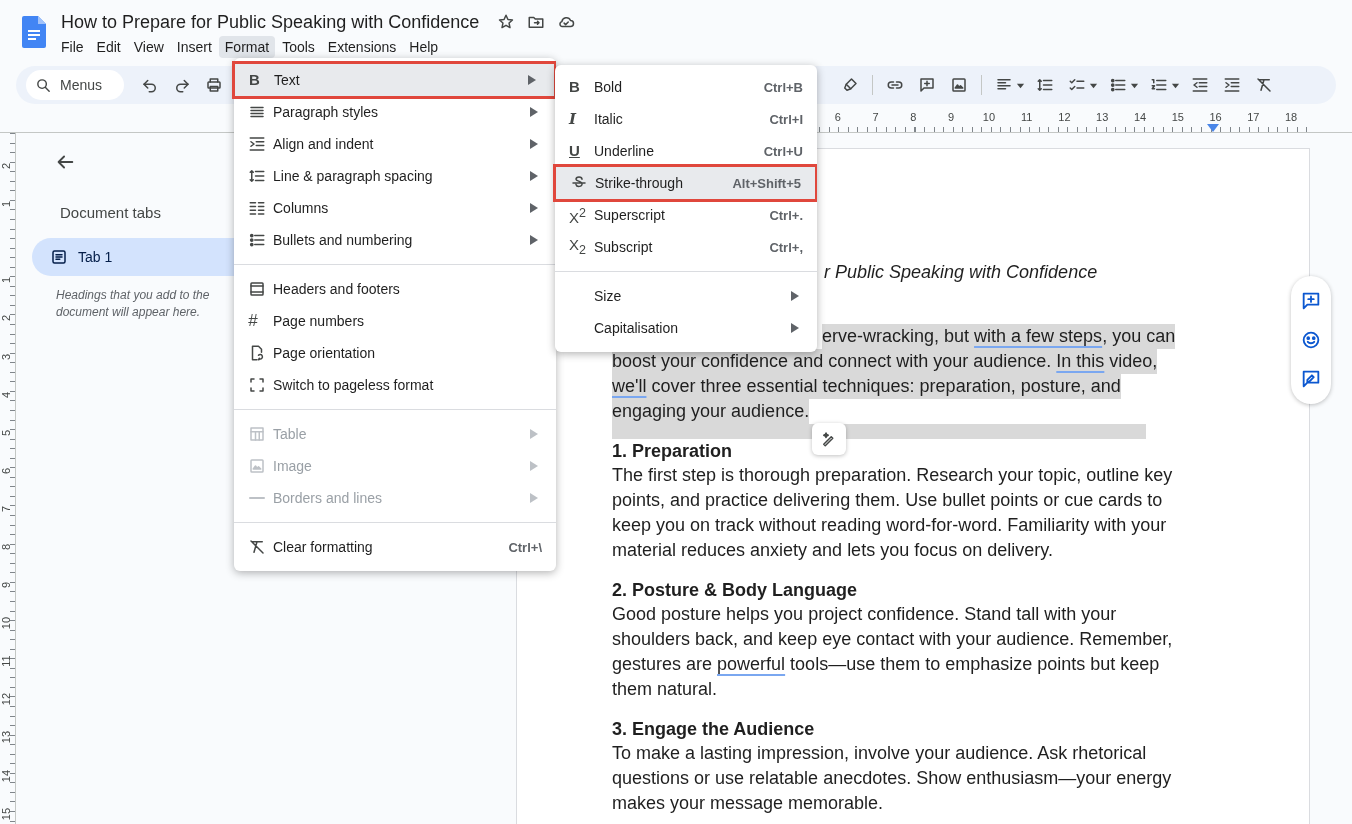  Describe the element at coordinates (875, 117) in the screenshot. I see `ruler-number: 7` at that location.